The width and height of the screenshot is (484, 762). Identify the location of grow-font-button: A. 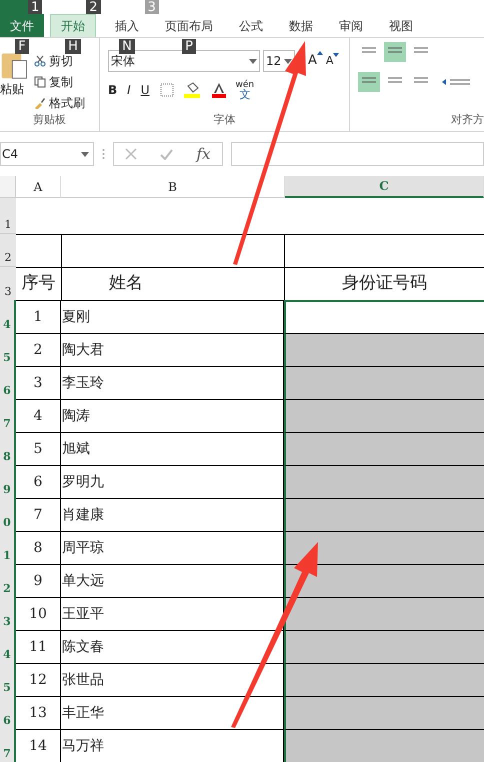
(315, 61).